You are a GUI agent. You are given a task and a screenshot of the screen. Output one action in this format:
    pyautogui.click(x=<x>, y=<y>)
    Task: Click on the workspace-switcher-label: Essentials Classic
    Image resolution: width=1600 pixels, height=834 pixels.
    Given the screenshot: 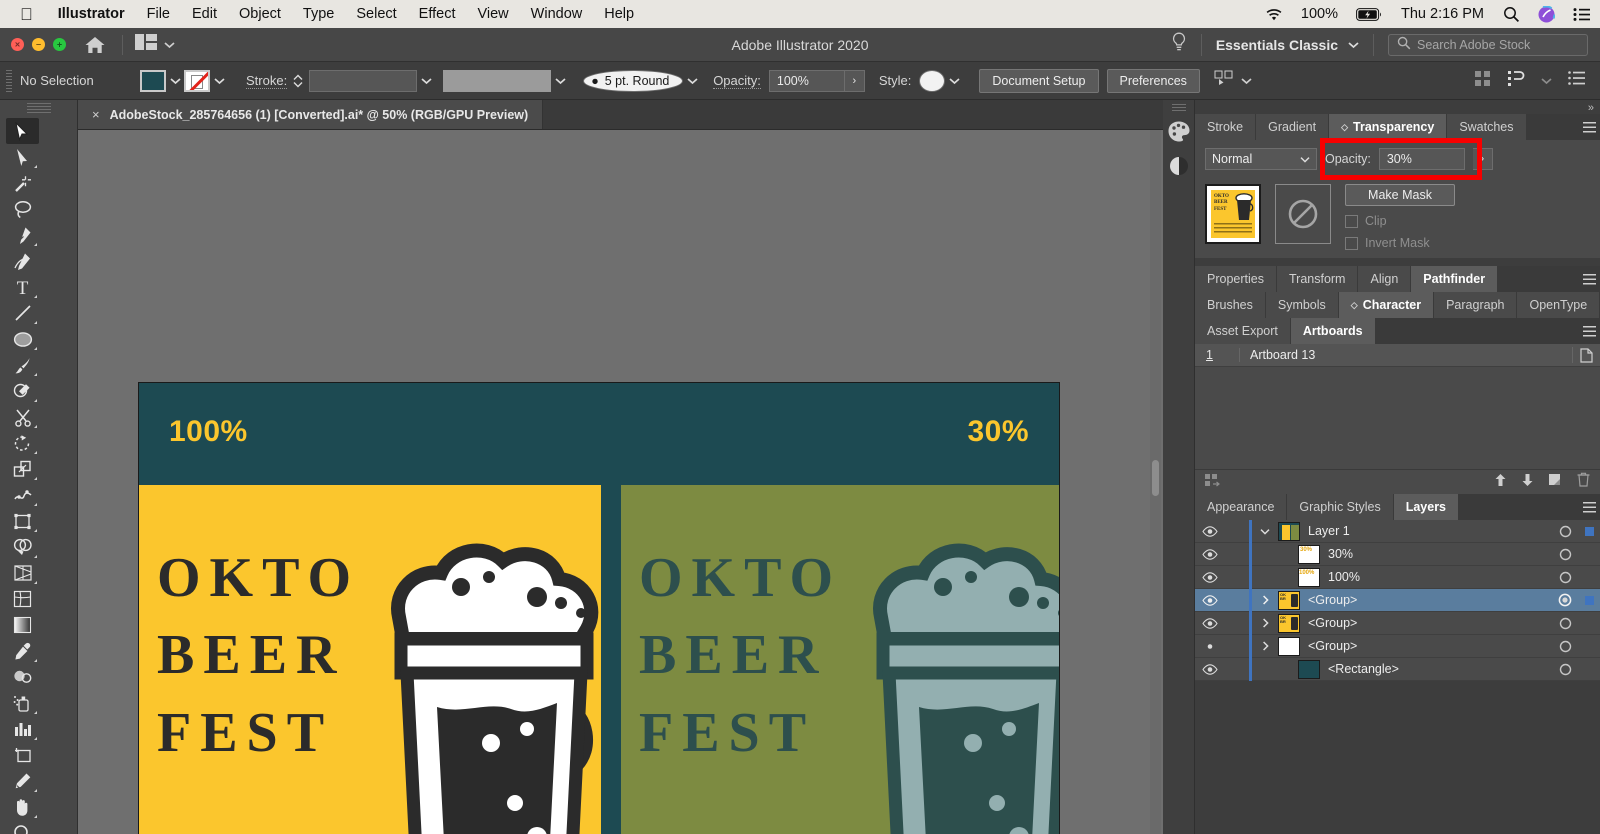 What is the action you would take?
    pyautogui.click(x=1277, y=45)
    